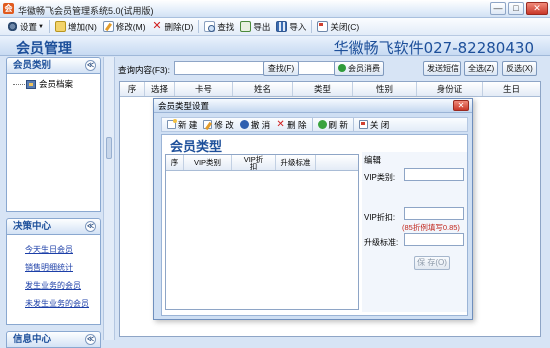  I want to click on dialog-title: 会员类型设置, so click(184, 106).